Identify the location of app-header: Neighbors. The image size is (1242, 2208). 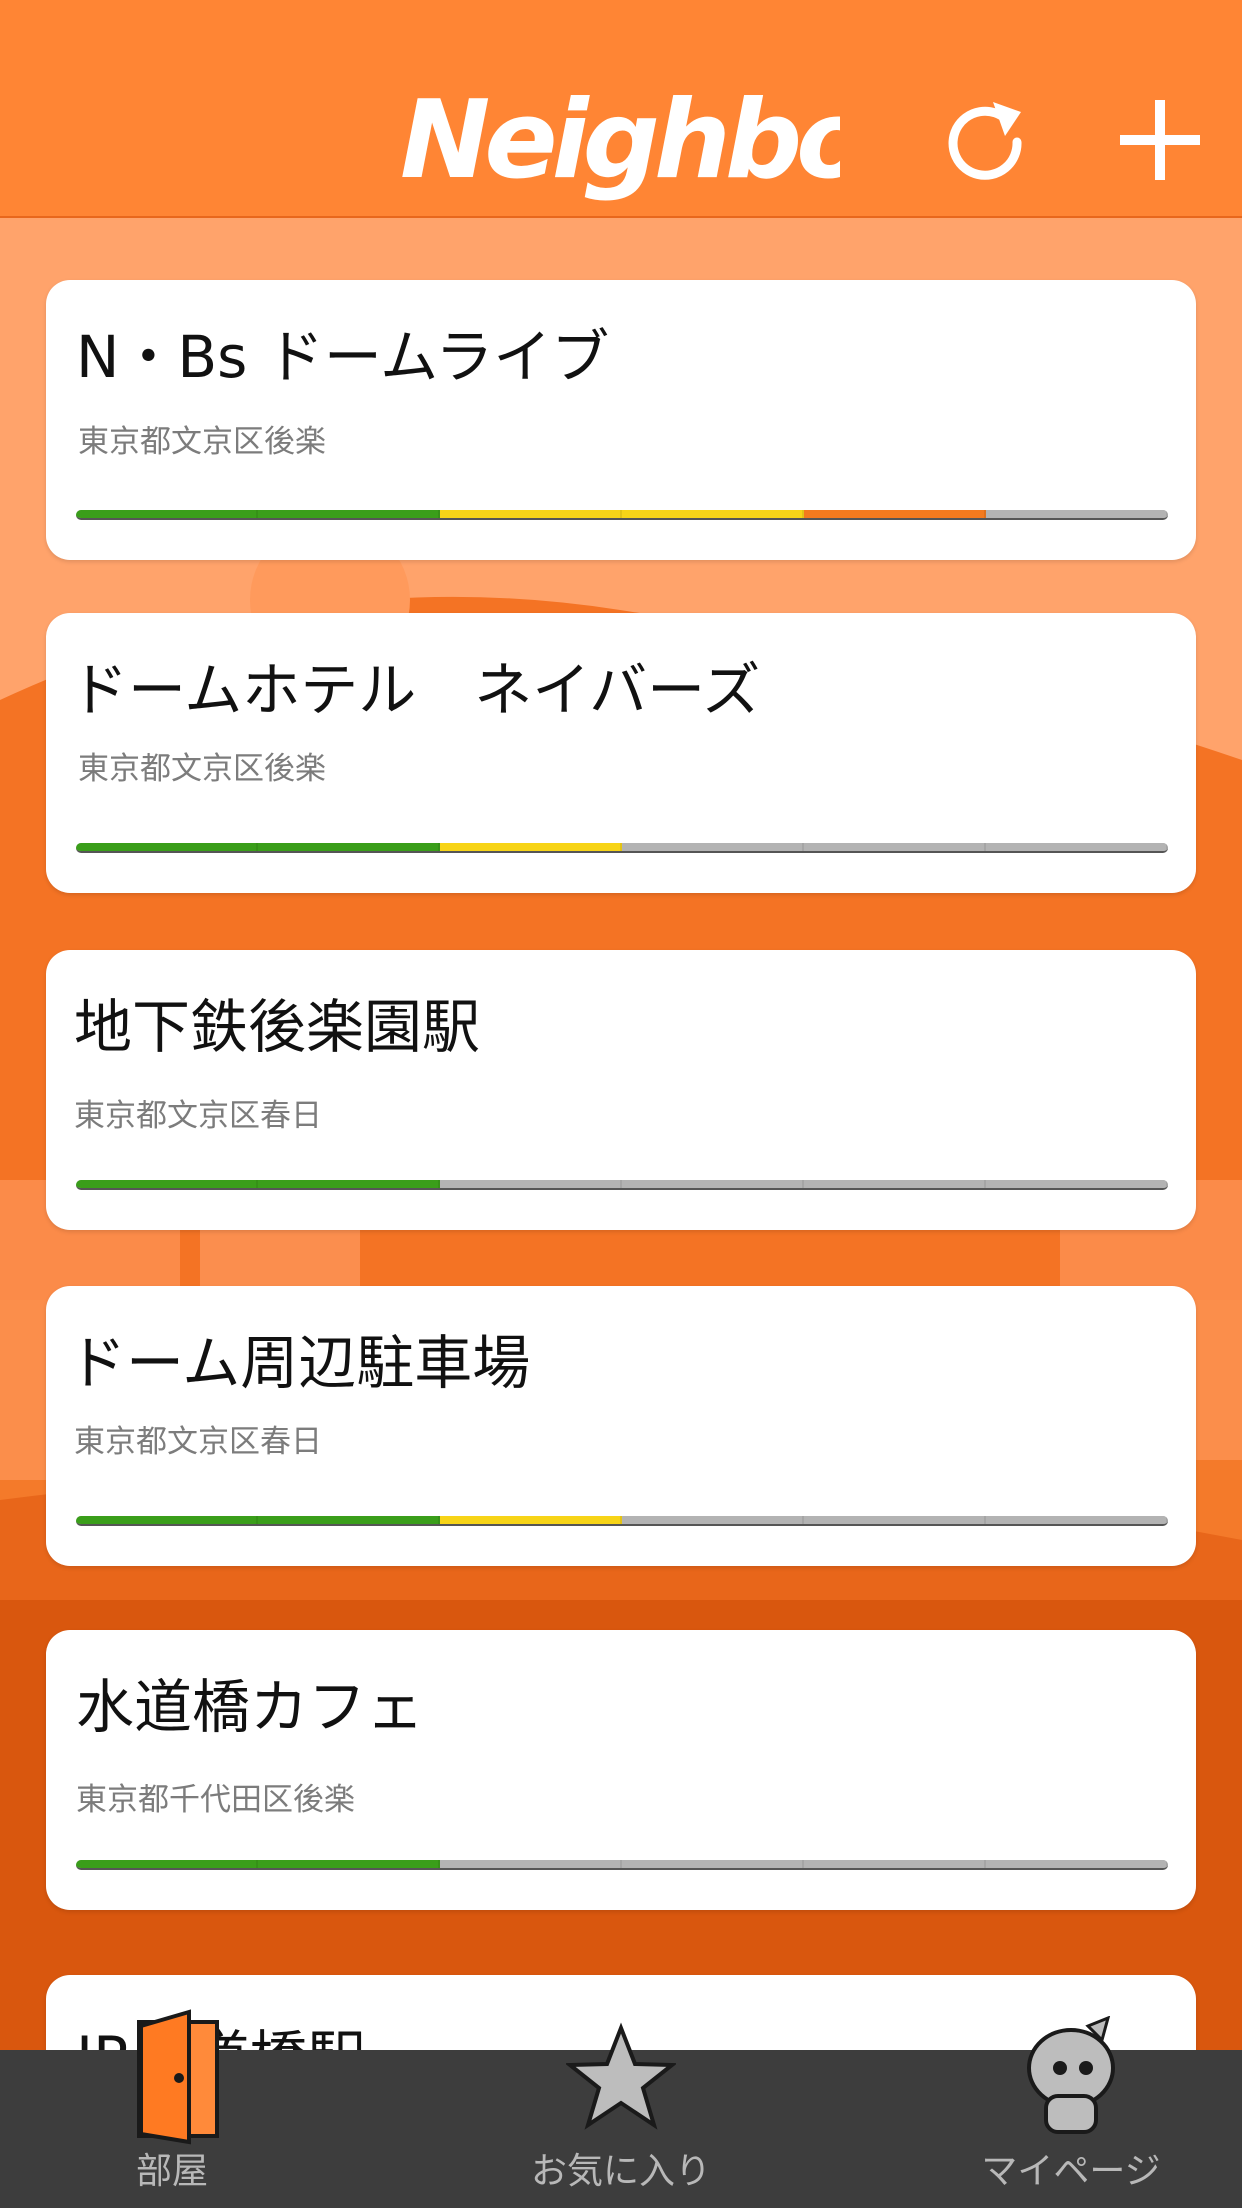
(621, 109).